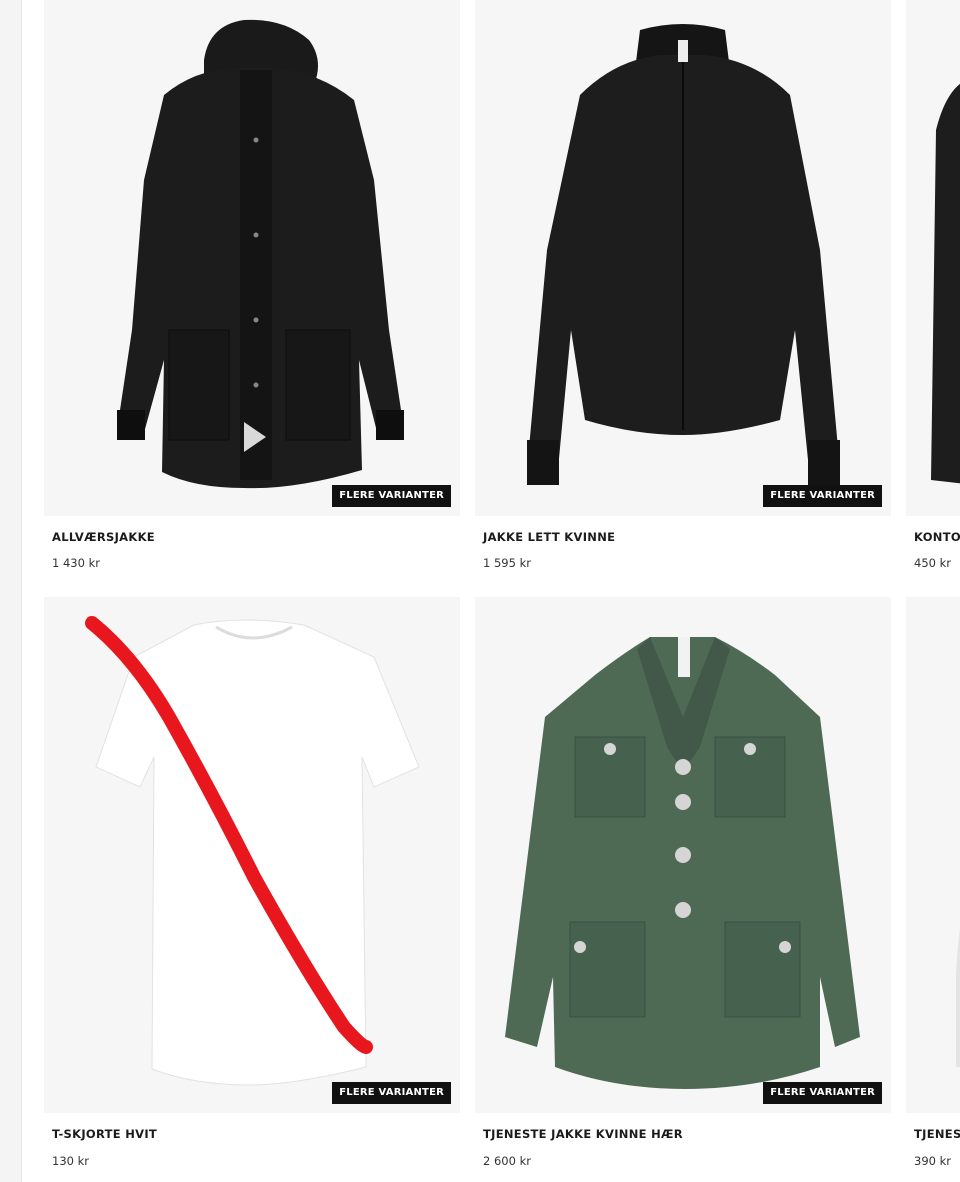 The width and height of the screenshot is (960, 1182). What do you see at coordinates (11, 591) in the screenshot?
I see `left-filter-rail` at bounding box center [11, 591].